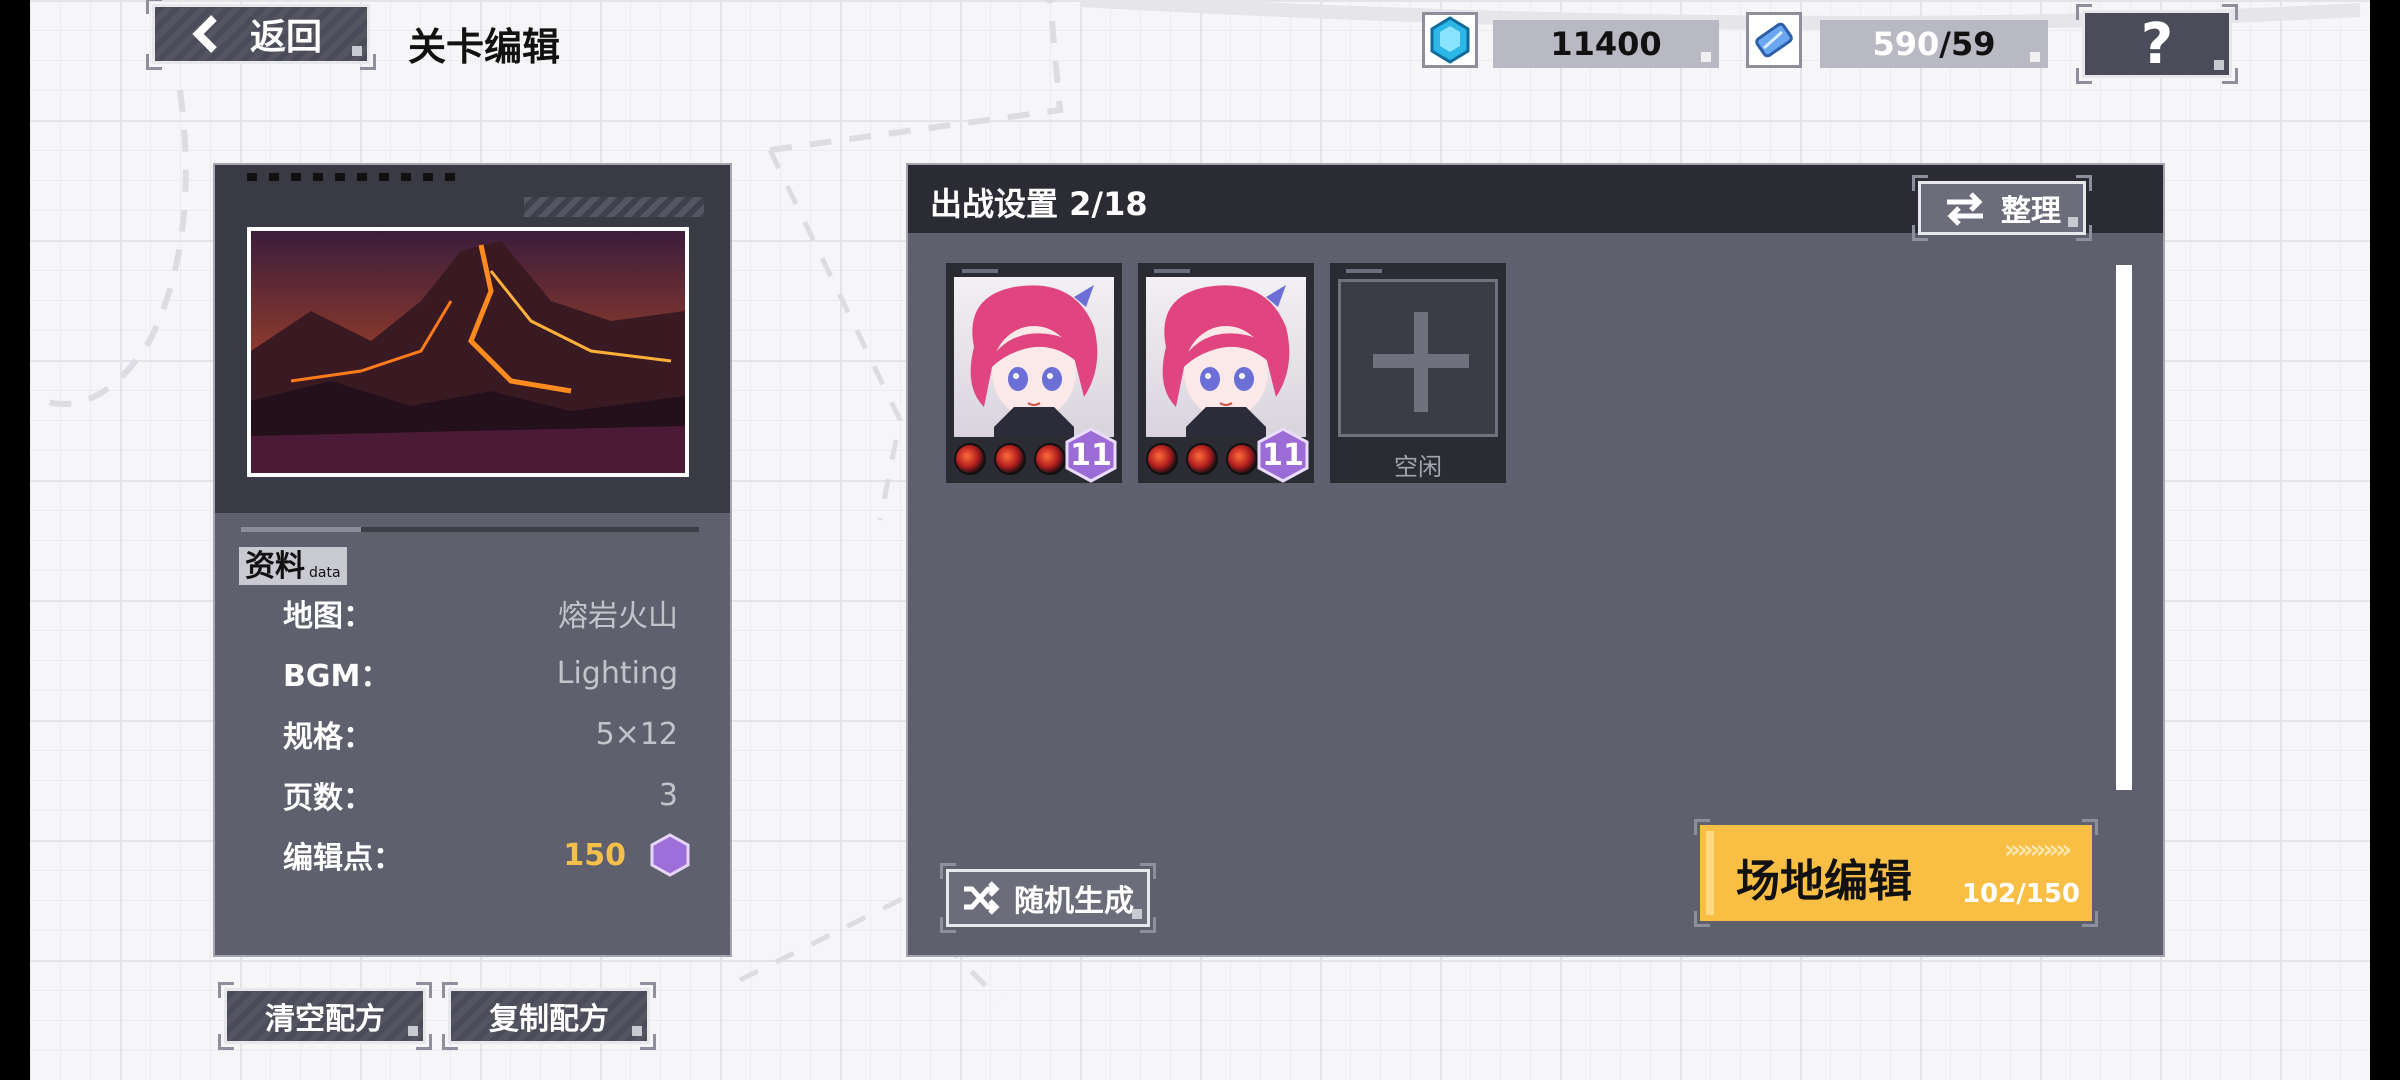 The height and width of the screenshot is (1080, 2400). What do you see at coordinates (325, 1019) in the screenshot?
I see `clear-formation-label: 清空配方` at bounding box center [325, 1019].